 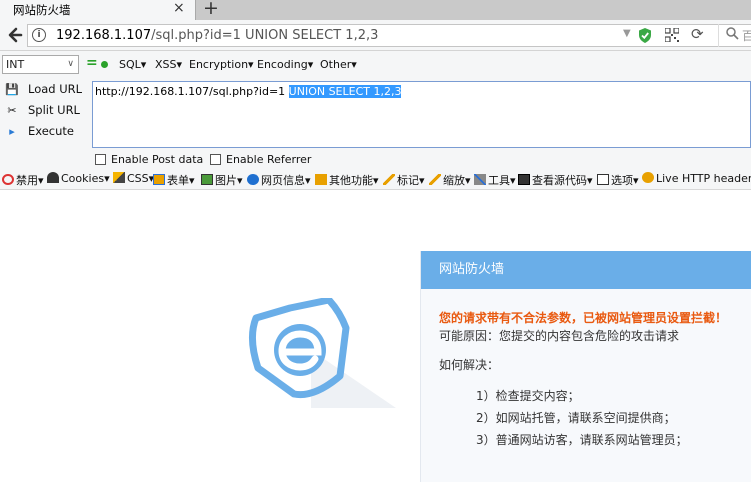 I want to click on load-url-button: 💾 Load URL, so click(x=43, y=91).